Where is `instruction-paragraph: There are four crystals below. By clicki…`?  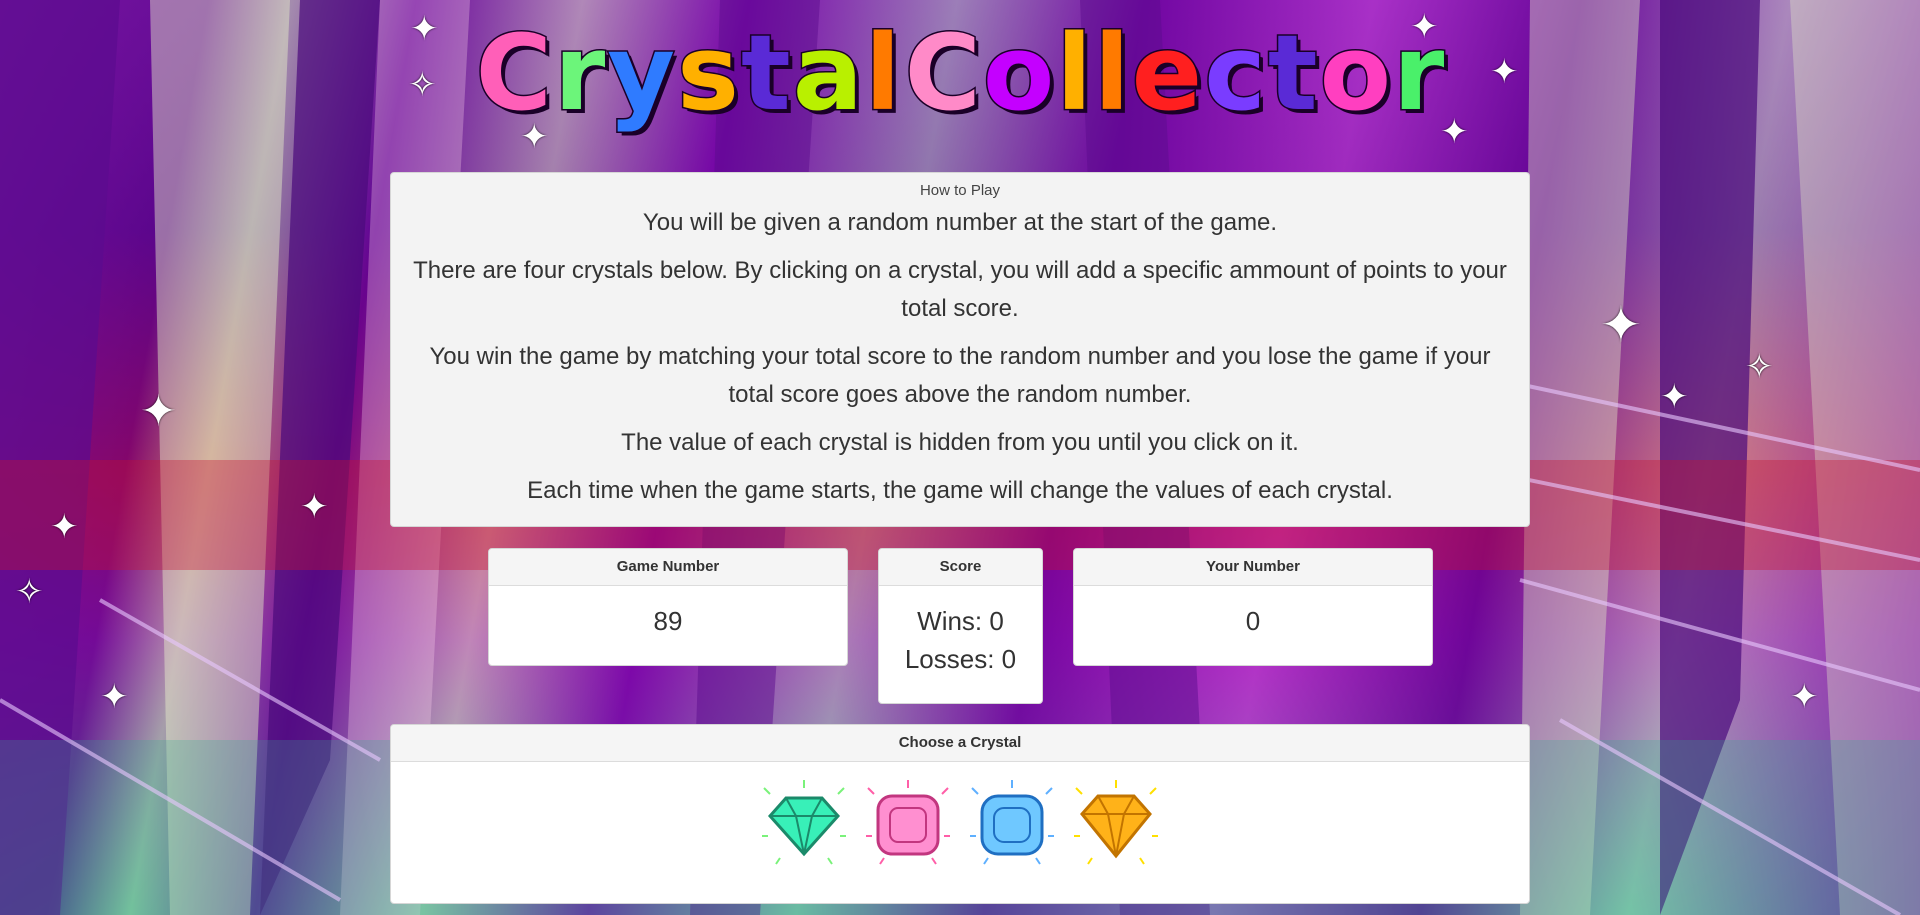
instruction-paragraph: There are four crystals below. By clicki… is located at coordinates (960, 289).